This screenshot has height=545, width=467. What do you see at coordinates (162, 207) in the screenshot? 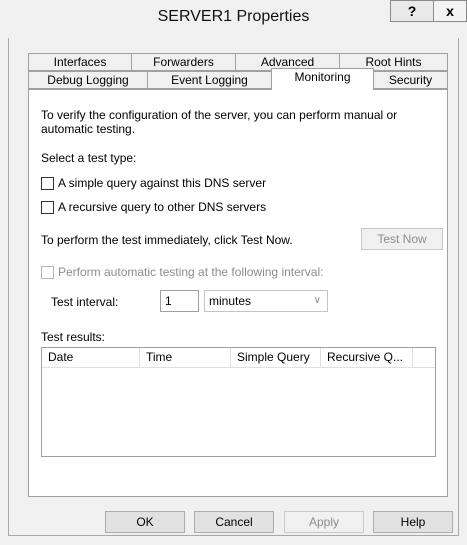
I see `recursive-query-label: A recursive query to other DNS servers` at bounding box center [162, 207].